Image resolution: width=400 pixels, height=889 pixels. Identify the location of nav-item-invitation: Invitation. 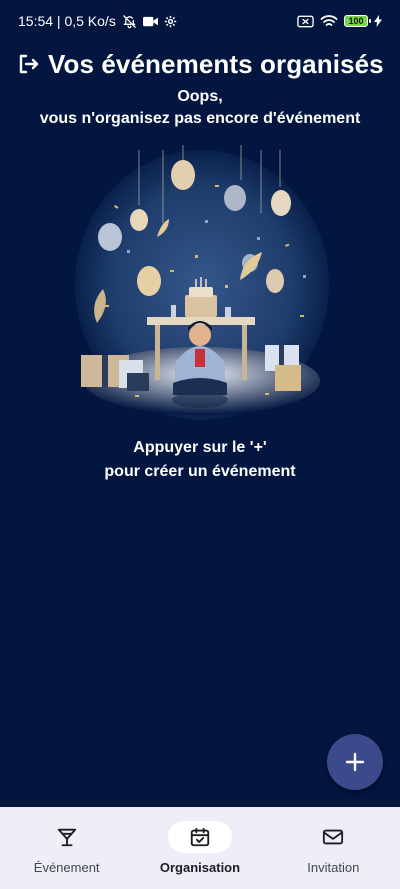
(333, 848).